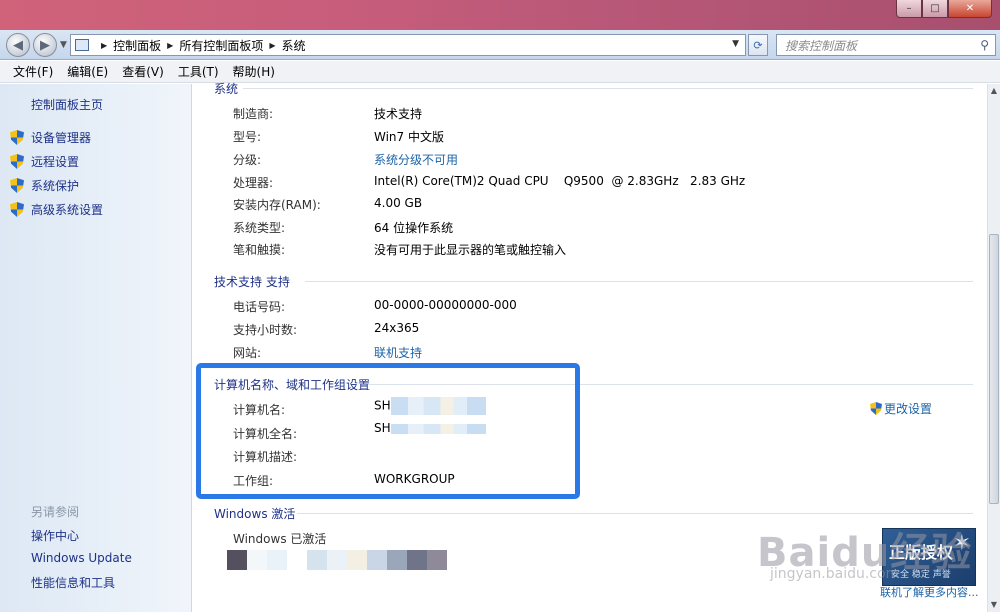  I want to click on value-model: Win7 中文版, so click(409, 137).